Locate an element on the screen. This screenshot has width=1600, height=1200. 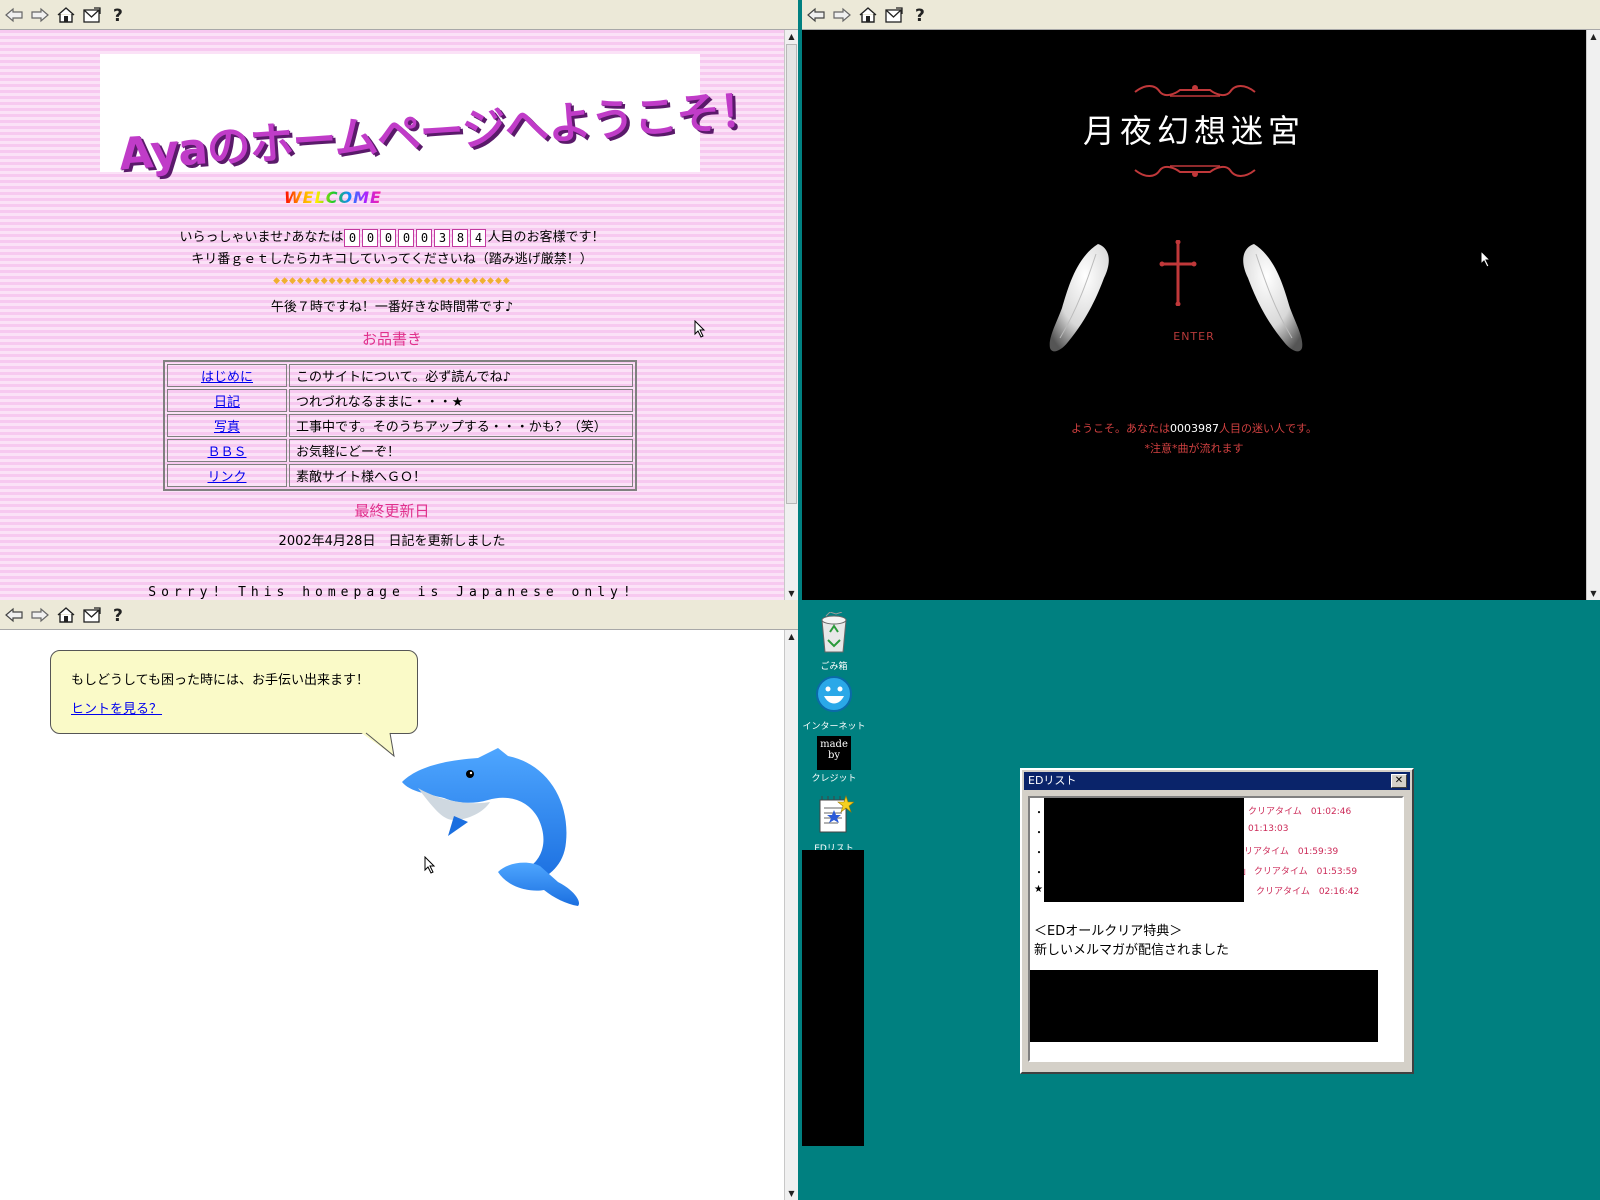
visitor-counter-line: いらっしゃいませ♪あなたは 0 0 0 0 0 3 8 4 人目のお客様です！ is located at coordinates (392, 236).